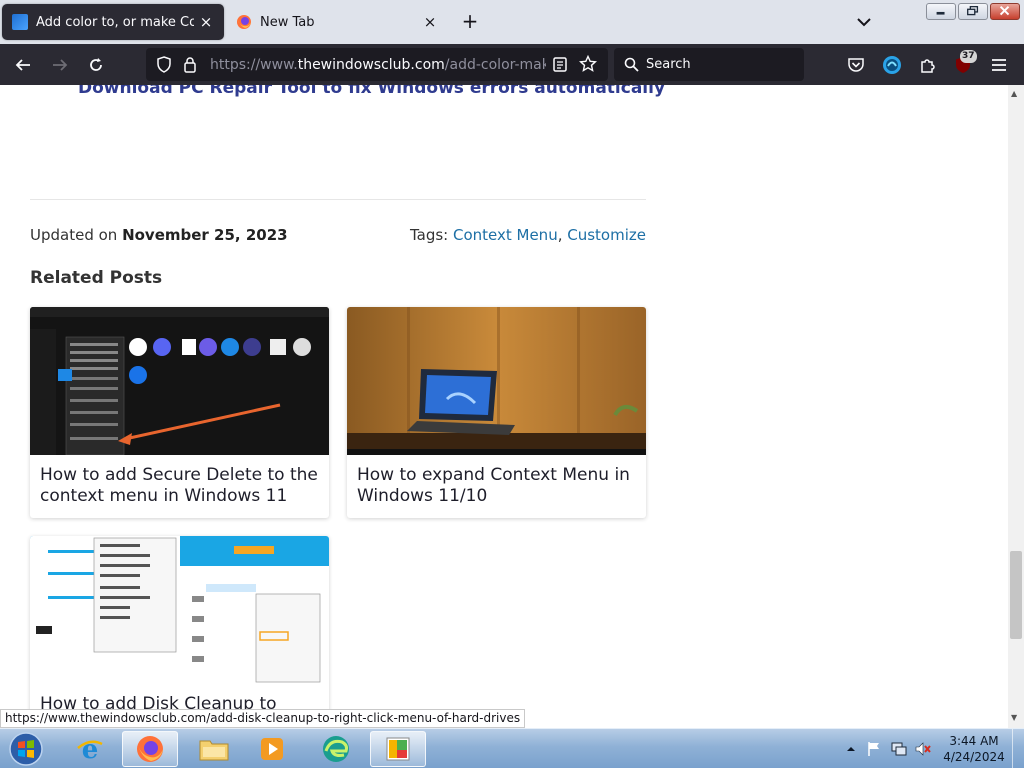 This screenshot has width=1024, height=768. Describe the element at coordinates (1018, 748) in the screenshot. I see `show-desktop-button` at that location.